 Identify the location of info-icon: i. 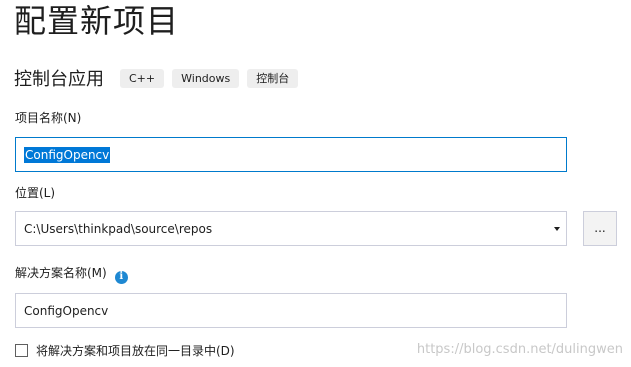
(121, 277).